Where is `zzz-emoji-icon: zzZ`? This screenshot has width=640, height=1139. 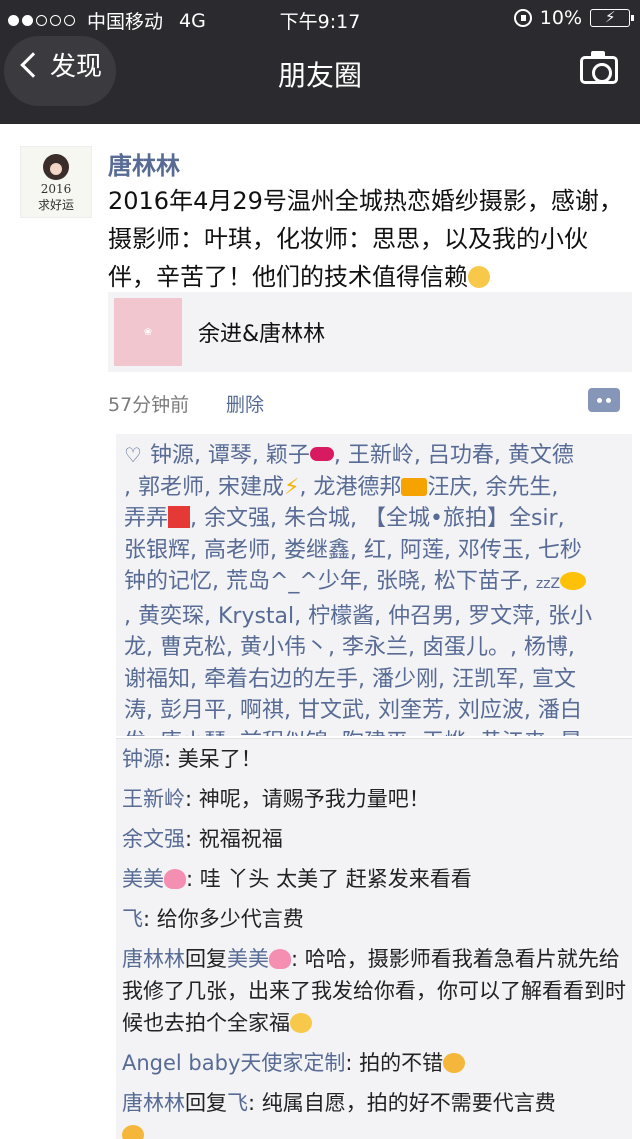
zzz-emoji-icon: zzZ is located at coordinates (548, 584).